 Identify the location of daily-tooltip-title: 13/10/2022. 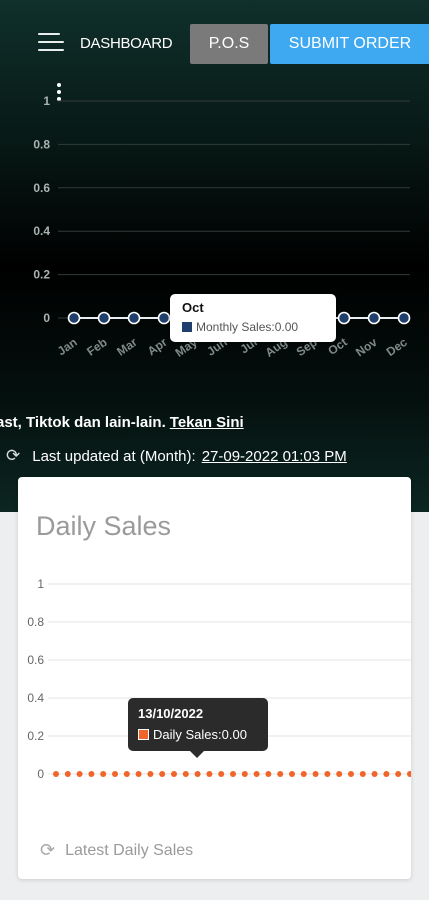
(171, 713).